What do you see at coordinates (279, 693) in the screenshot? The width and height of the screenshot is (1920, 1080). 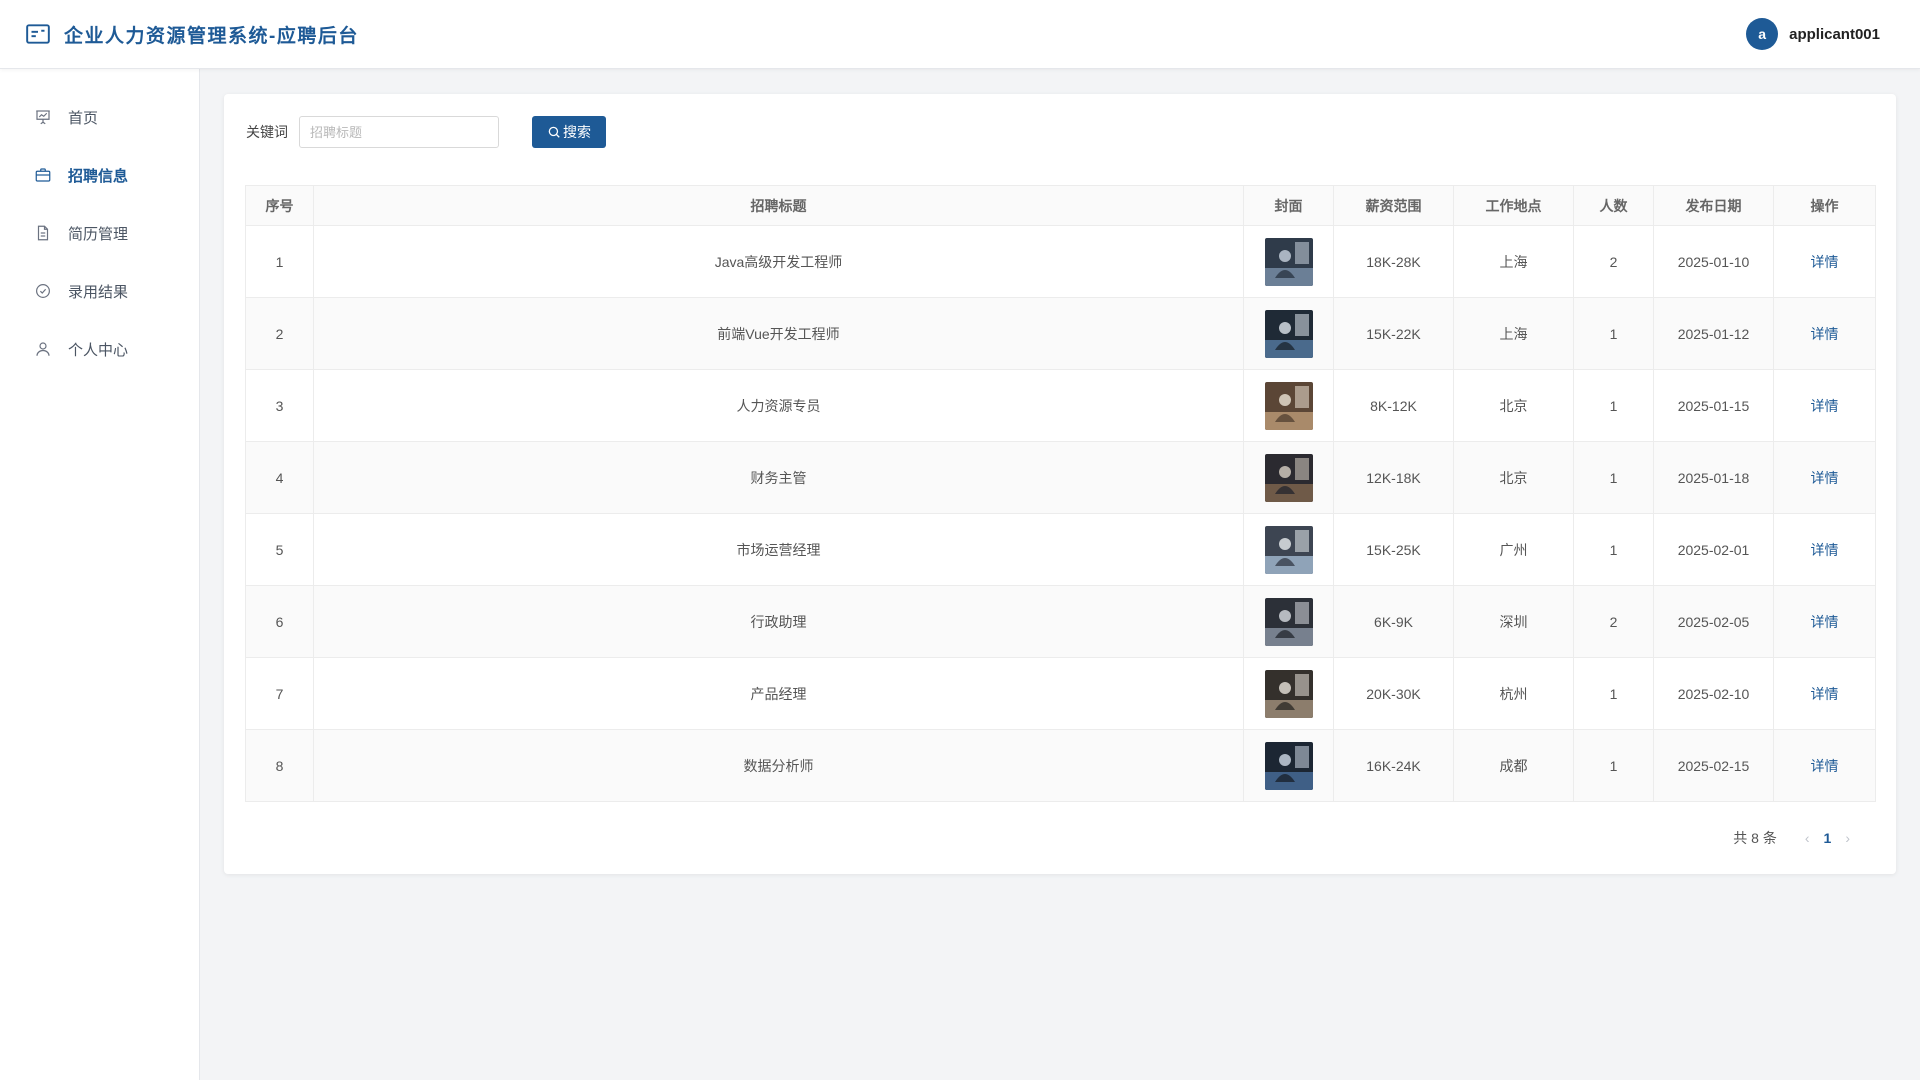 I see `row-index: 7` at bounding box center [279, 693].